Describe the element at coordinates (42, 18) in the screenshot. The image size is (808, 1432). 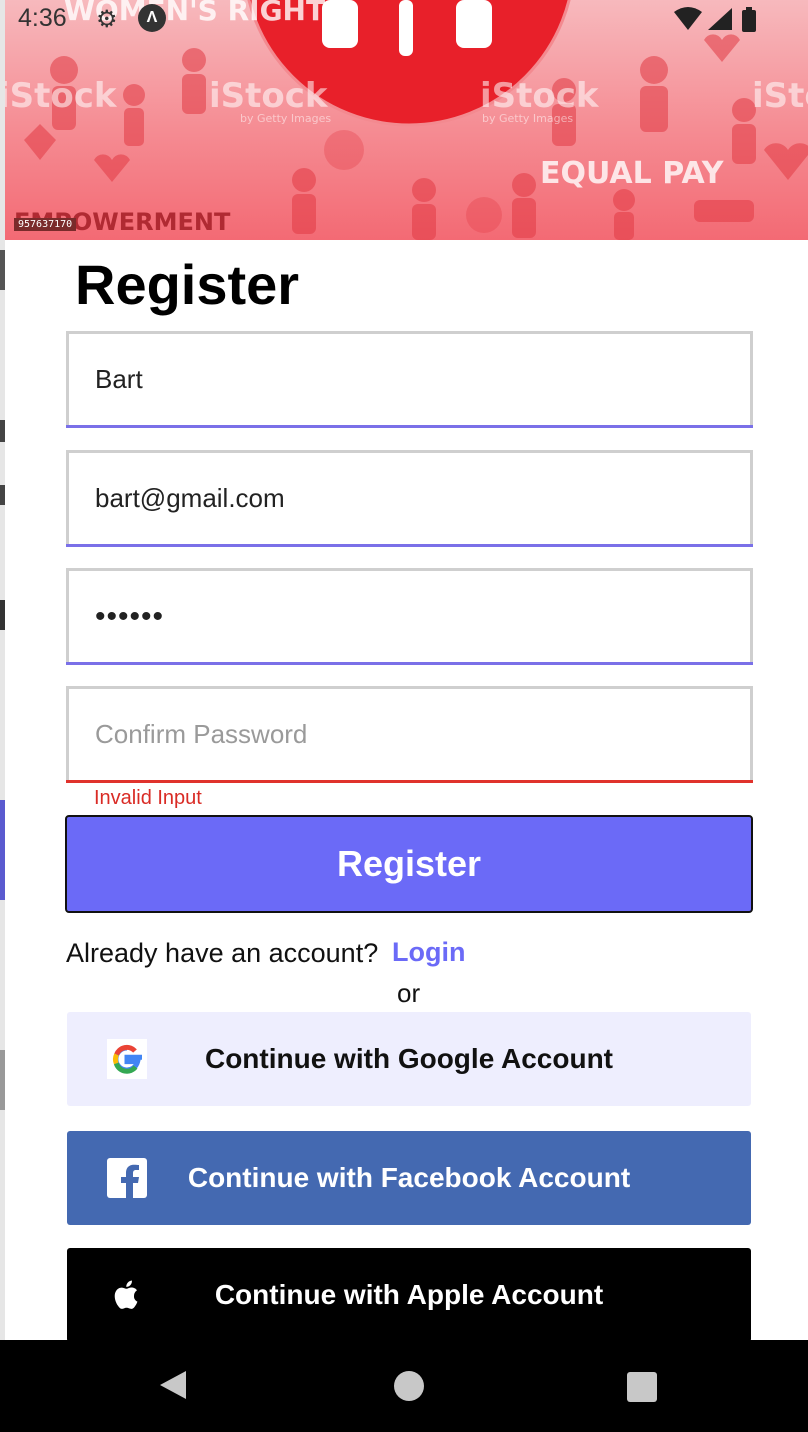
I see `status-time: 4:36` at that location.